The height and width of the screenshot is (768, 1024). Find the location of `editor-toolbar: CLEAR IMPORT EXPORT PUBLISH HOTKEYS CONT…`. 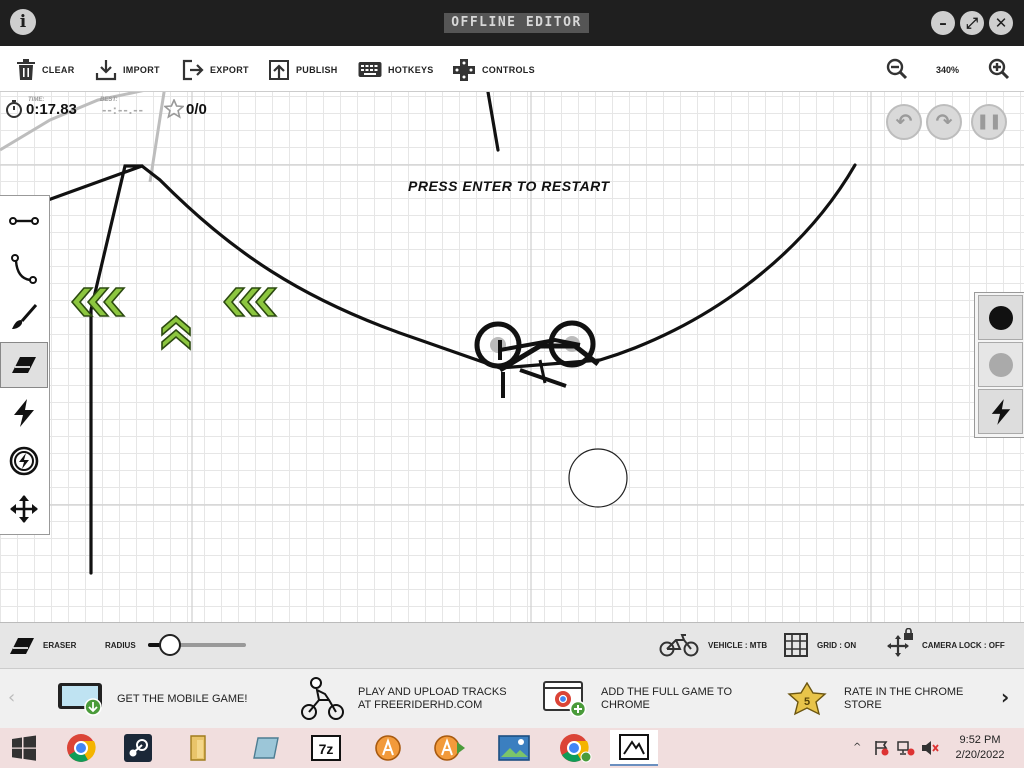

editor-toolbar: CLEAR IMPORT EXPORT PUBLISH HOTKEYS CONT… is located at coordinates (512, 69).